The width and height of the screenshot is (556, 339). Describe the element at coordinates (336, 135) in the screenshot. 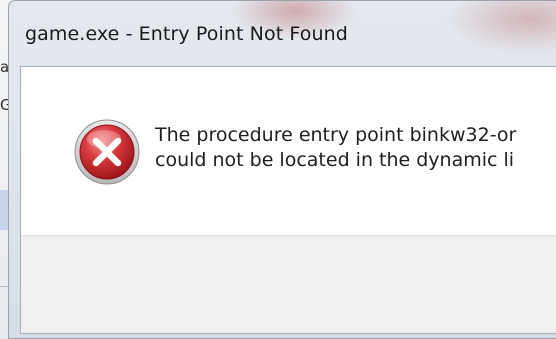

I see `error-message-line-1: The procedure entry point binkw32-or` at that location.